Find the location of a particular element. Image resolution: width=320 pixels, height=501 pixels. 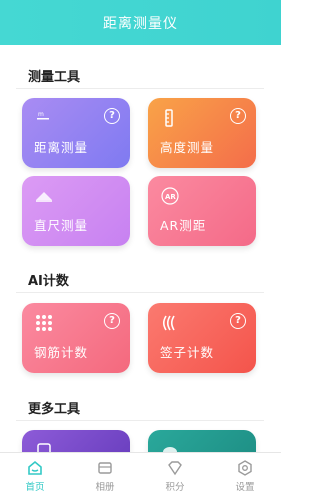

tab-label: 设置 is located at coordinates (245, 487).